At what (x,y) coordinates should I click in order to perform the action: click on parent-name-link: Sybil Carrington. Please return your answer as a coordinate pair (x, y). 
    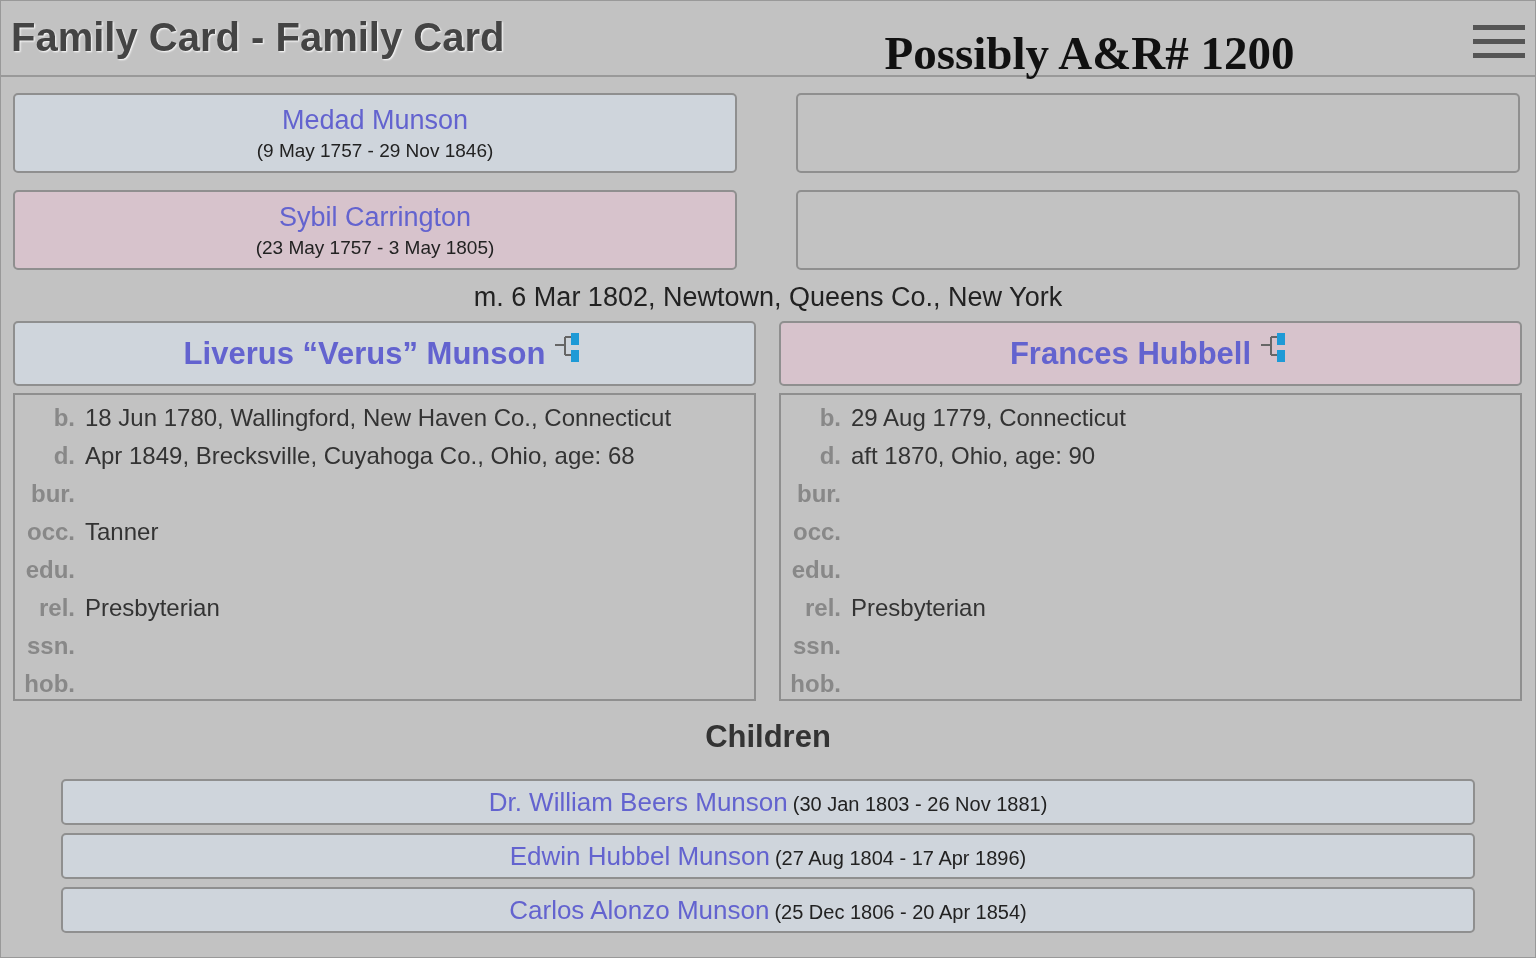
    Looking at the image, I should click on (375, 217).